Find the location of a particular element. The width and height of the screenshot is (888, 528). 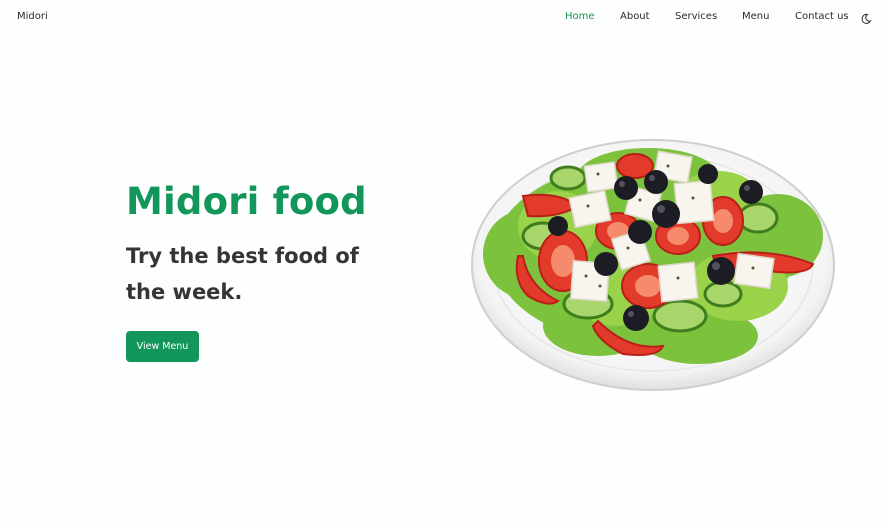

nav-link-menu: Menu is located at coordinates (755, 16).